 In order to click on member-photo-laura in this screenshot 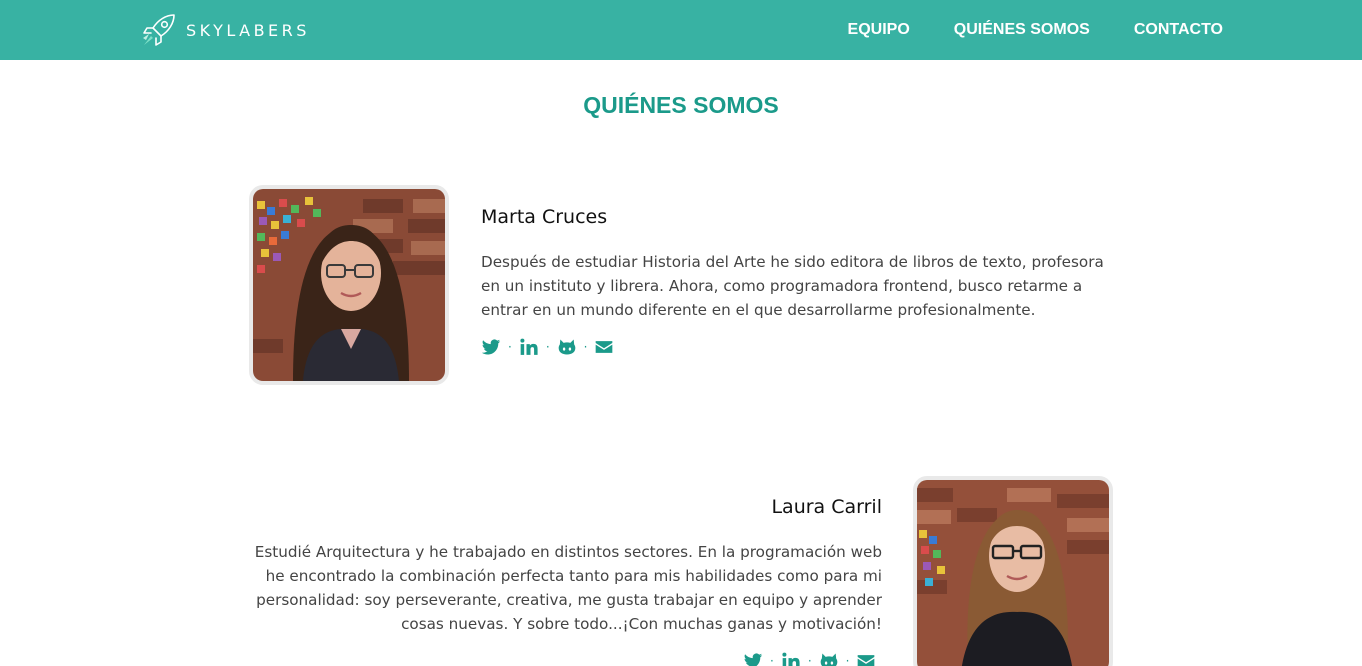, I will do `click(1013, 571)`.